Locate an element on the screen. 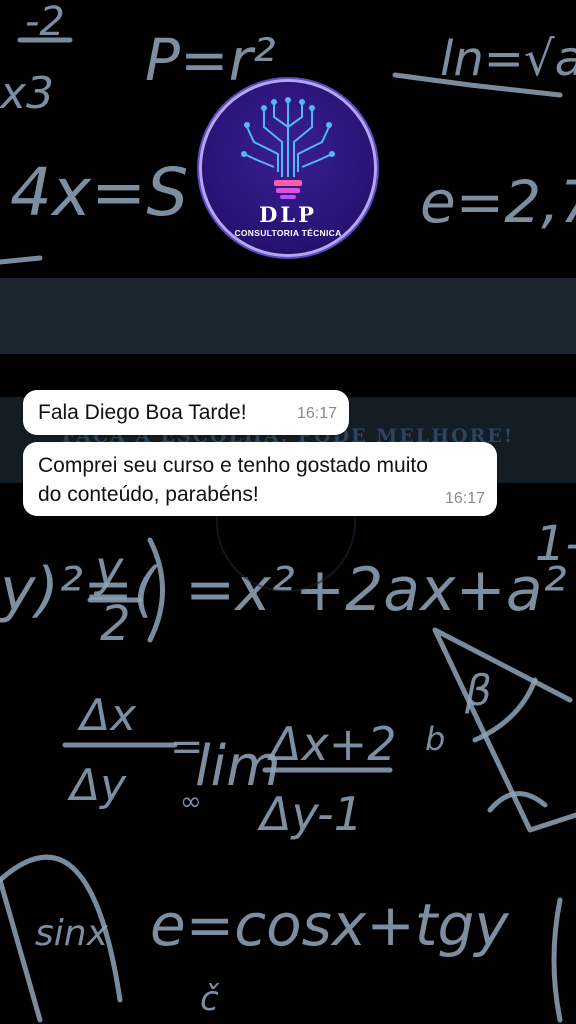 The width and height of the screenshot is (576, 1024). svg-text: 1- is located at coordinates (555, 544).